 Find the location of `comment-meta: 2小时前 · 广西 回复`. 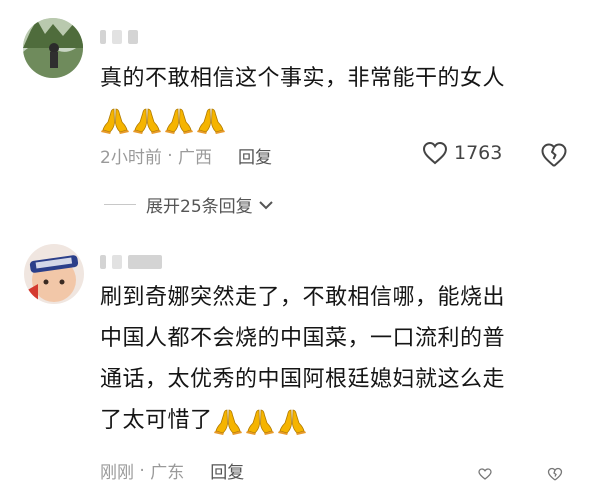

comment-meta: 2小时前 · 广西 回复 is located at coordinates (186, 156).